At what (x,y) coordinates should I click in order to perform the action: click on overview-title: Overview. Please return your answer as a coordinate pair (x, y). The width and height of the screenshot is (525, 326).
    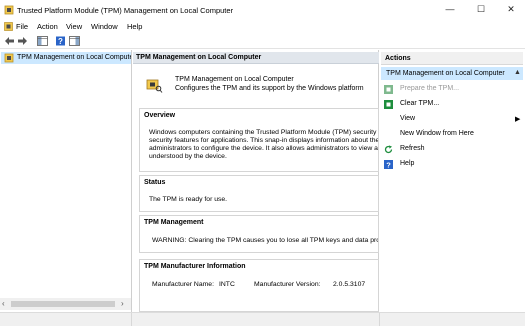
    Looking at the image, I should click on (160, 115).